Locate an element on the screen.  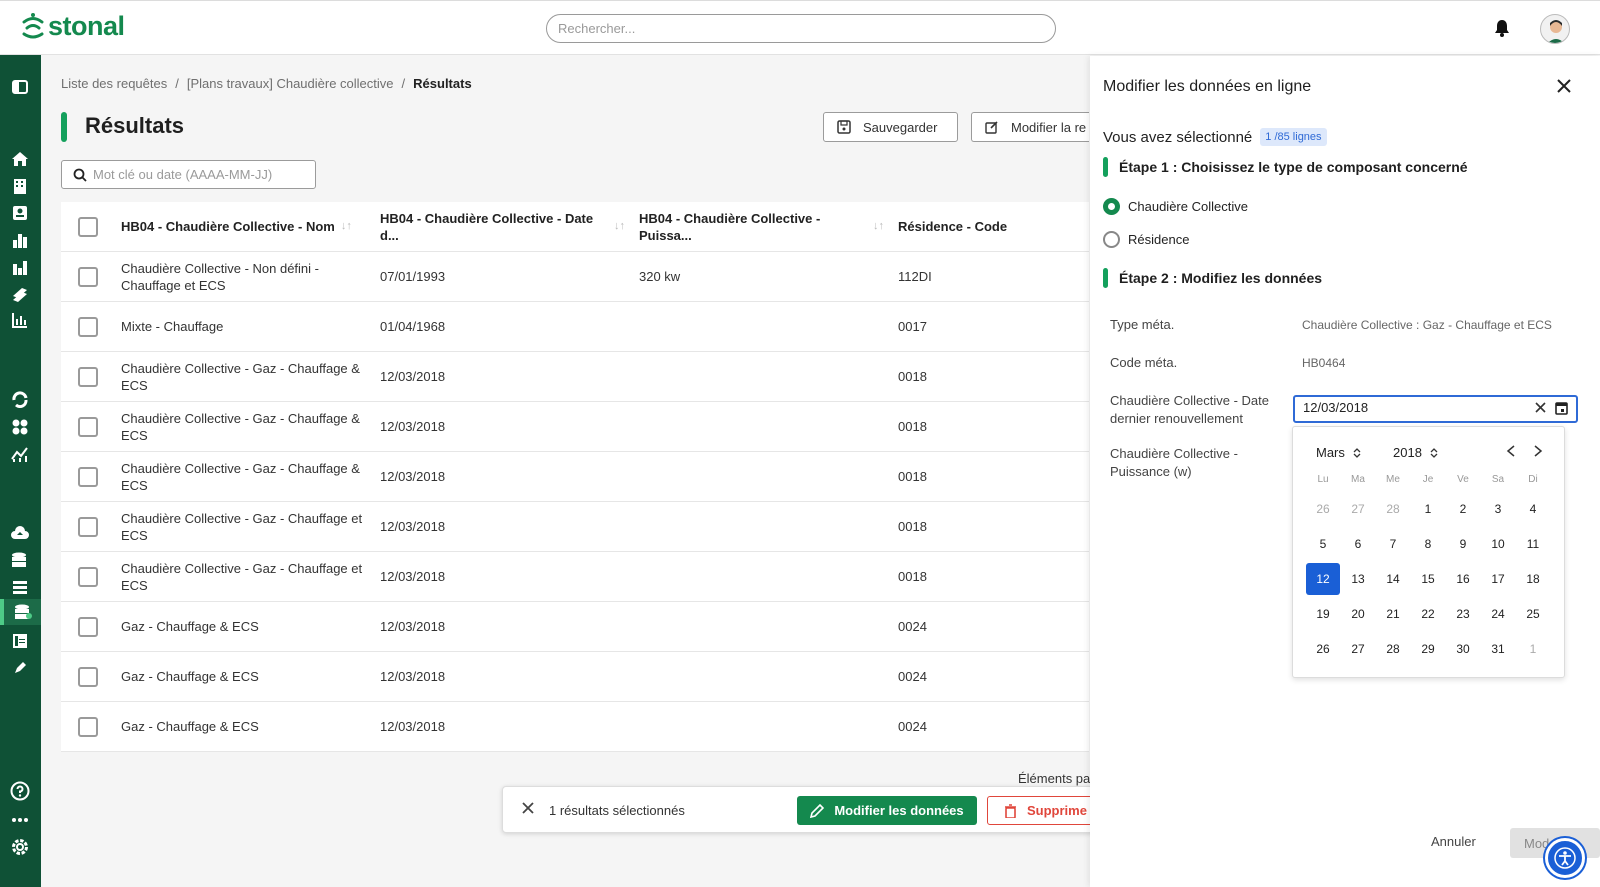
table-icon is located at coordinates (20, 641).